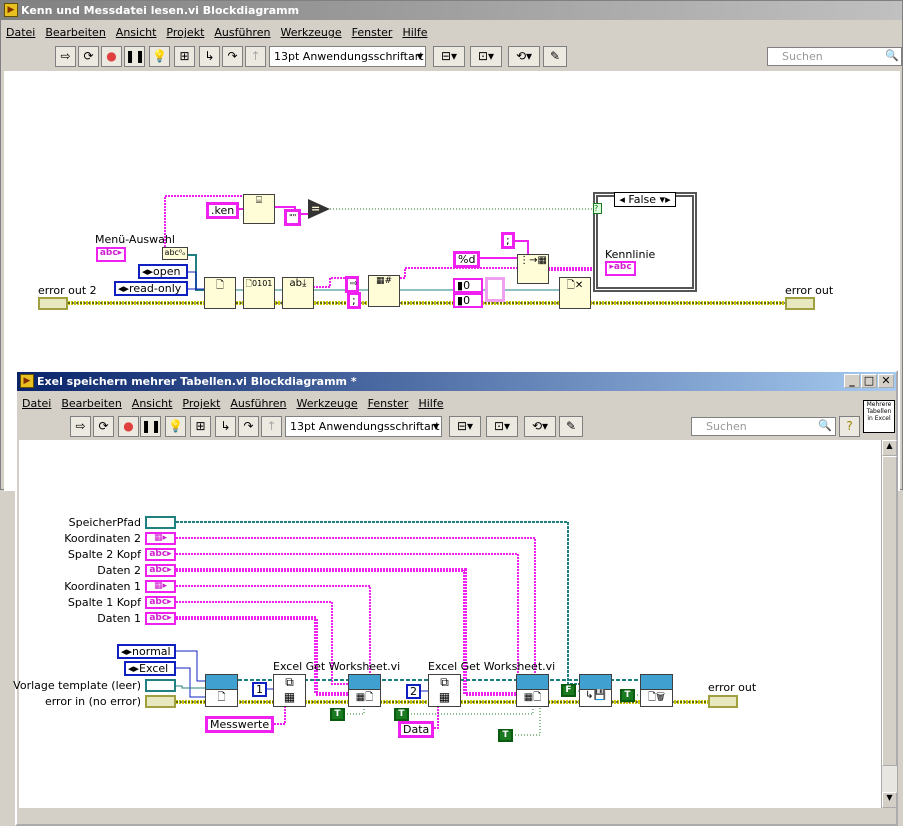 The image size is (903, 826). What do you see at coordinates (869, 381) in the screenshot?
I see `maximize-button: □` at bounding box center [869, 381].